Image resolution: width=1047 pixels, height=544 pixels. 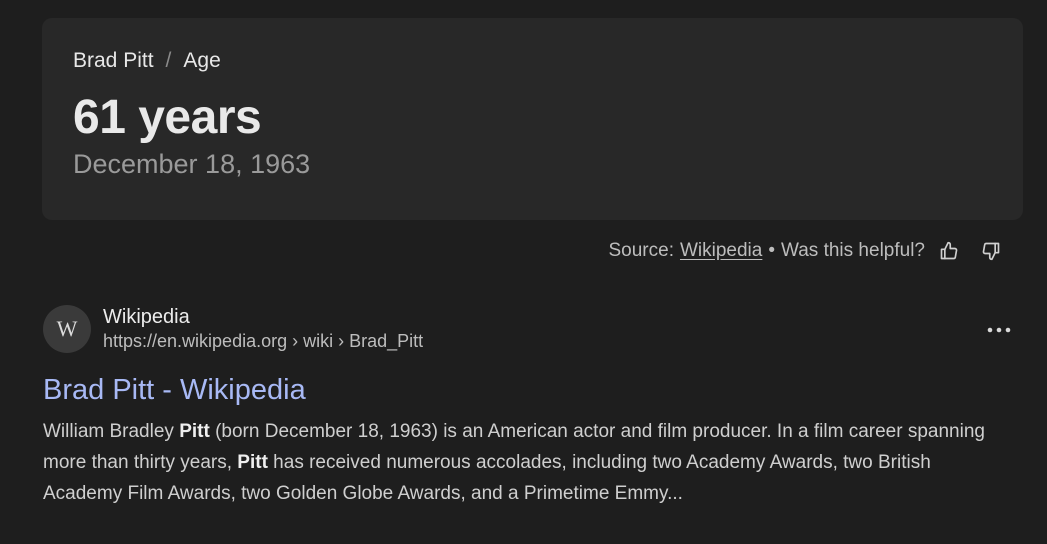 I want to click on breadcrumb-entity: Brad Pitt, so click(x=113, y=61).